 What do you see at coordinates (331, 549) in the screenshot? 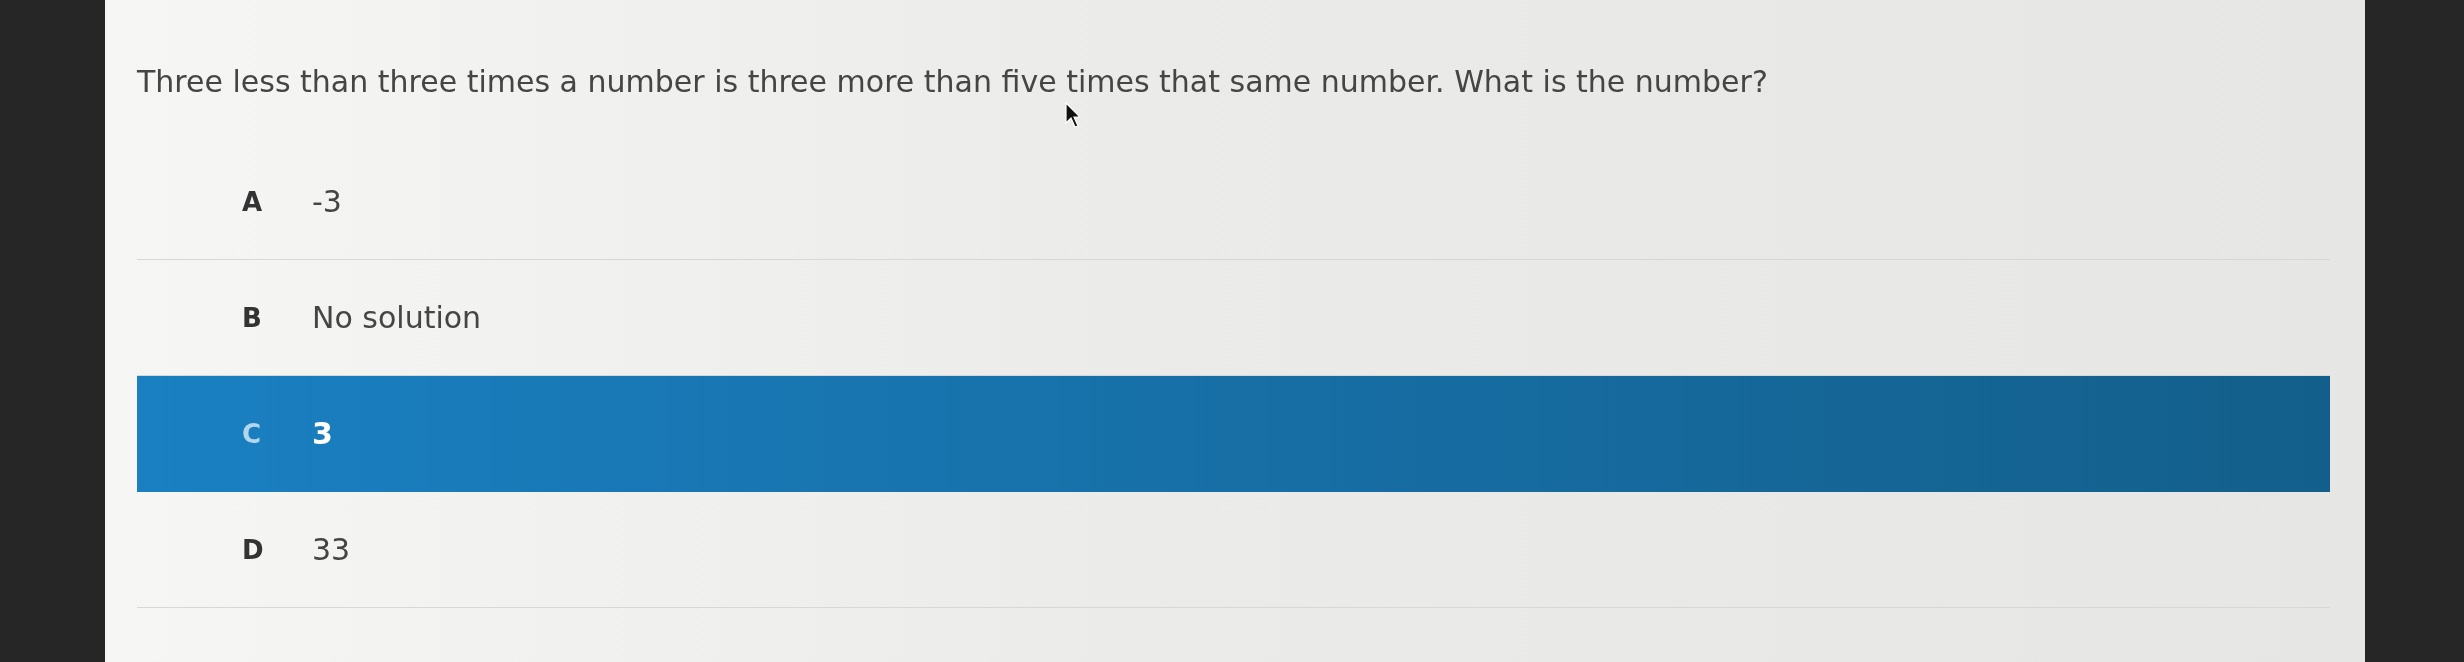
I see `option-text: 33` at bounding box center [331, 549].